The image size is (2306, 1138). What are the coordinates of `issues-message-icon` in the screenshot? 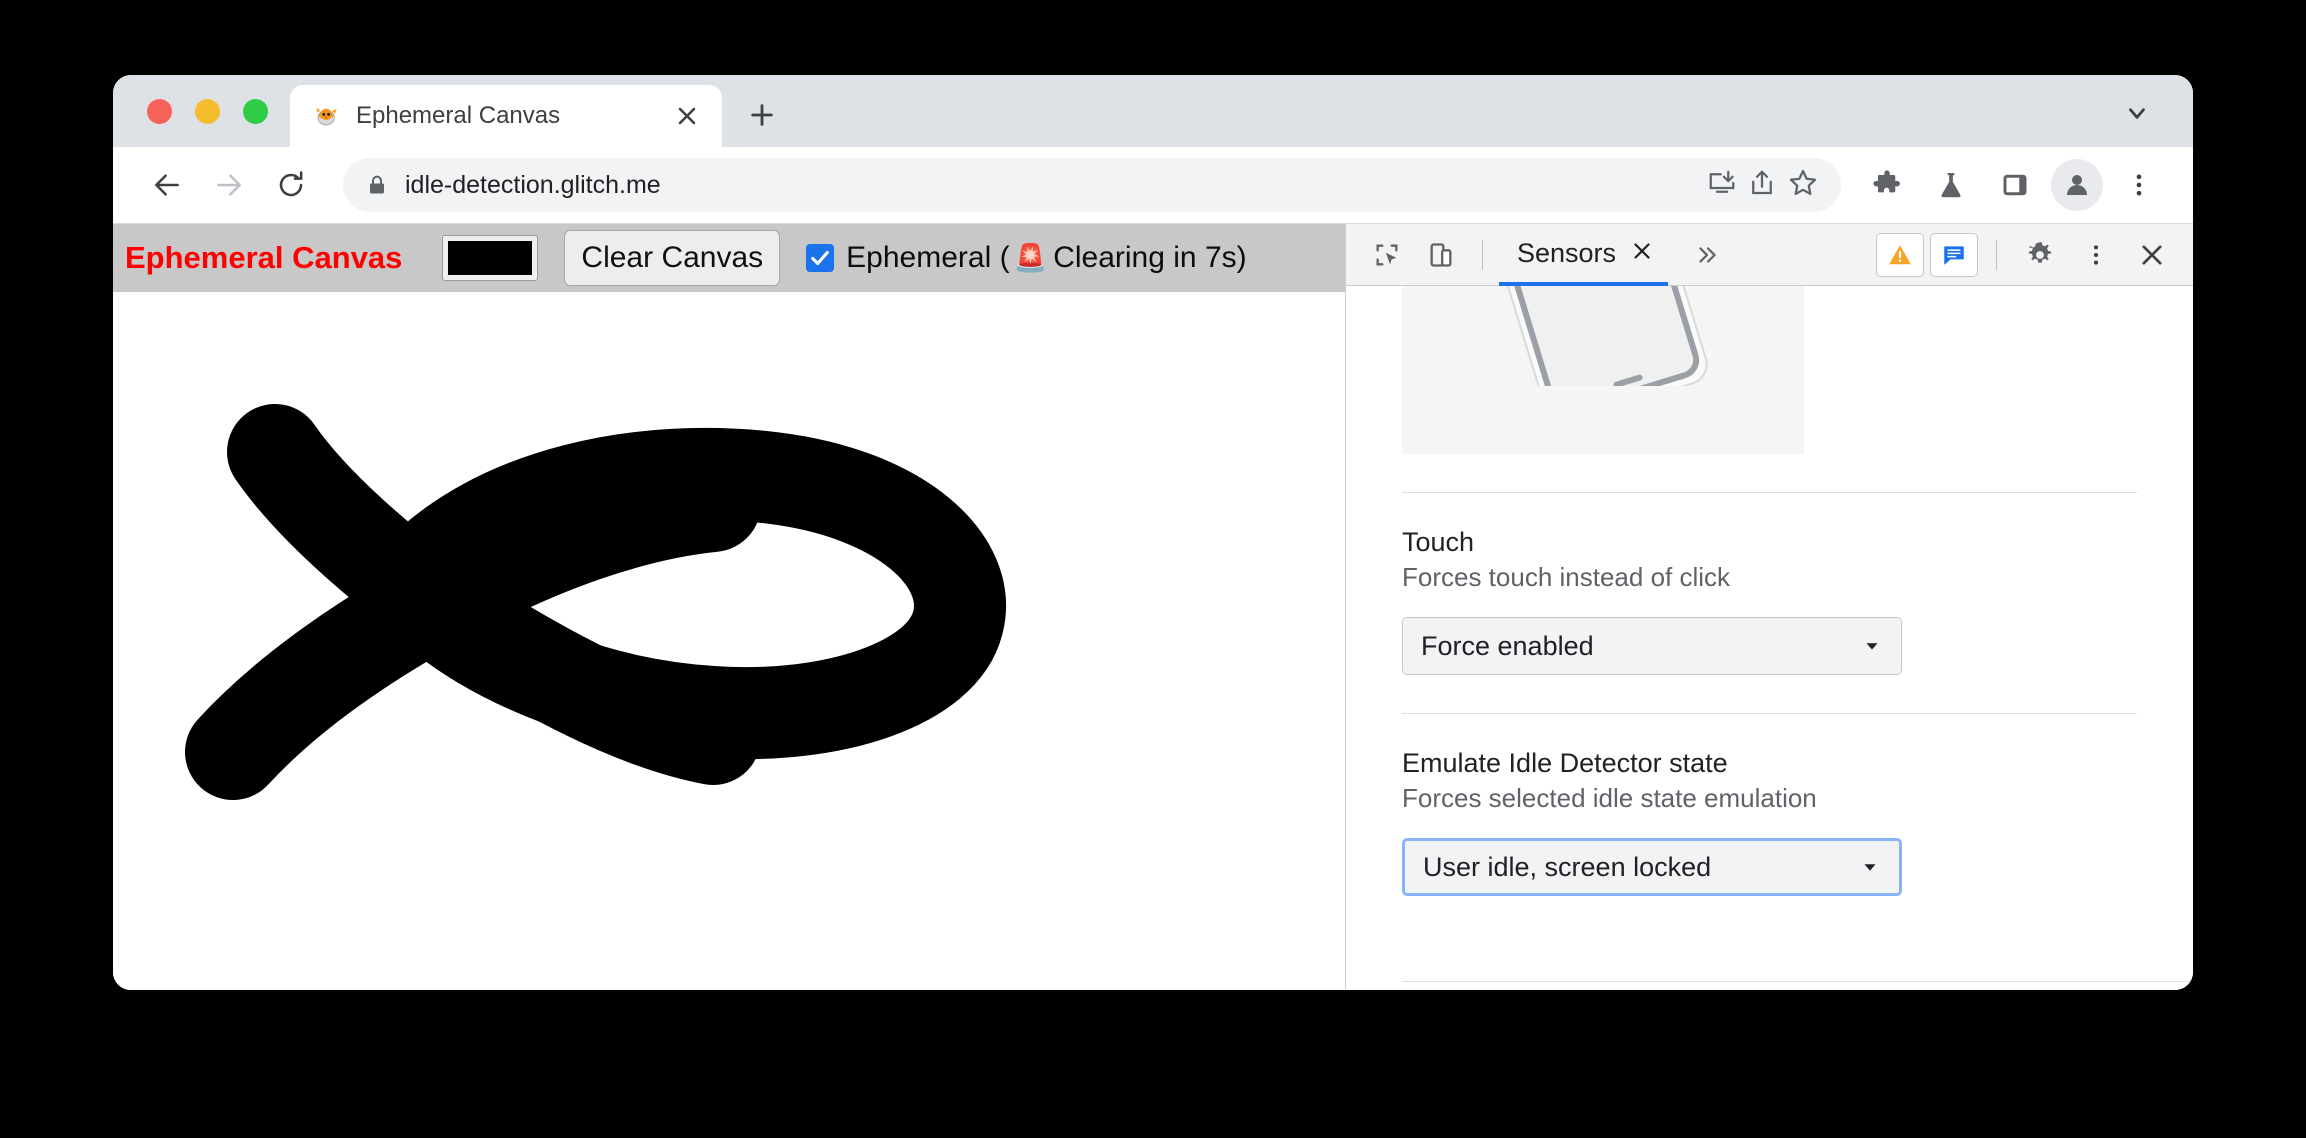 It's located at (1954, 255).